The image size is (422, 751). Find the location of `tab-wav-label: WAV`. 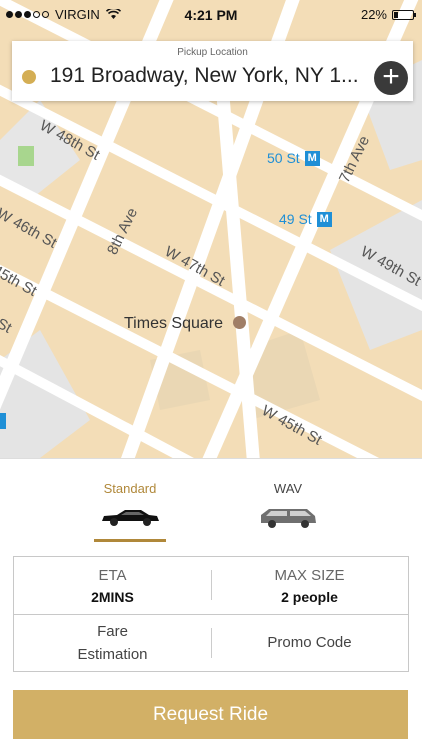

tab-wav-label: WAV is located at coordinates (288, 488).